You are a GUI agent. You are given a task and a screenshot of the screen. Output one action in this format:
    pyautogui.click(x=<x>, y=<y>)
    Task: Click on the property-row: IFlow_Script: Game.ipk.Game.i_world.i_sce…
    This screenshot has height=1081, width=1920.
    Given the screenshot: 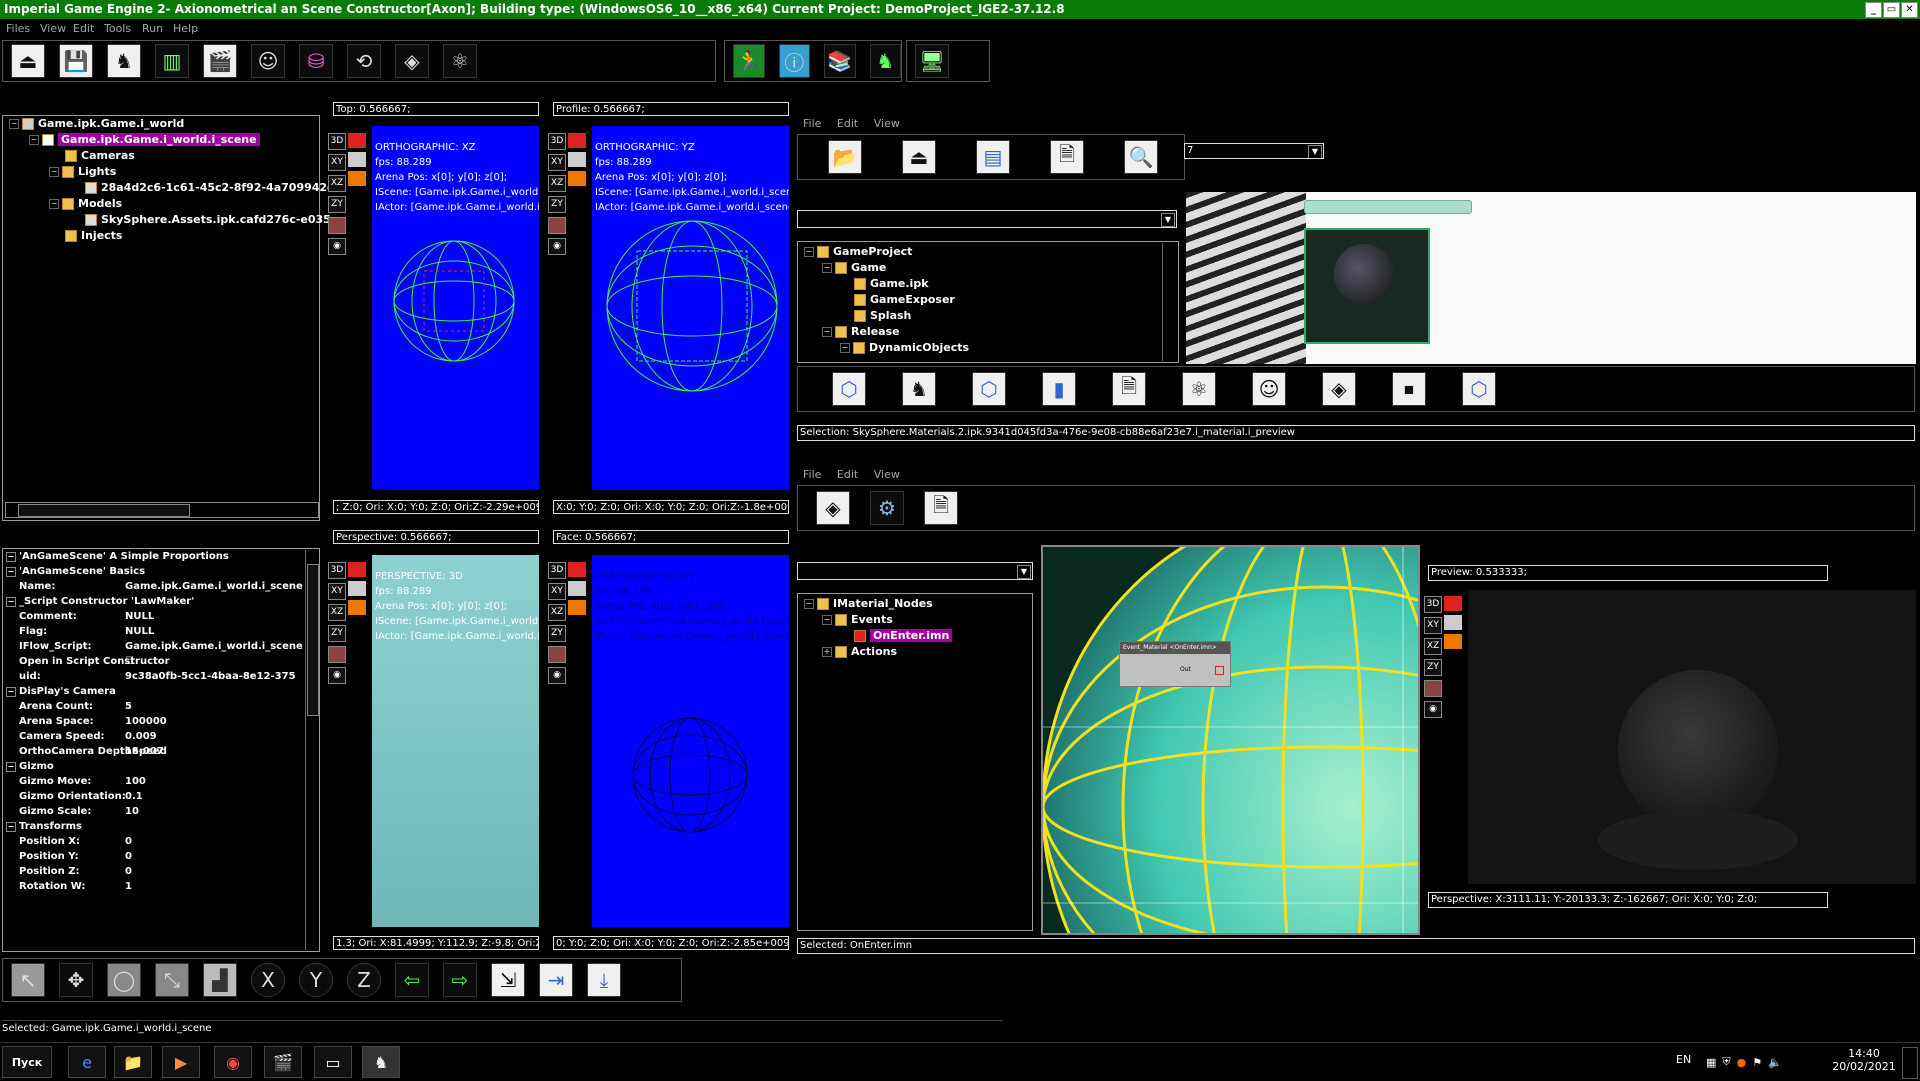 What is the action you would take?
    pyautogui.click(x=161, y=646)
    